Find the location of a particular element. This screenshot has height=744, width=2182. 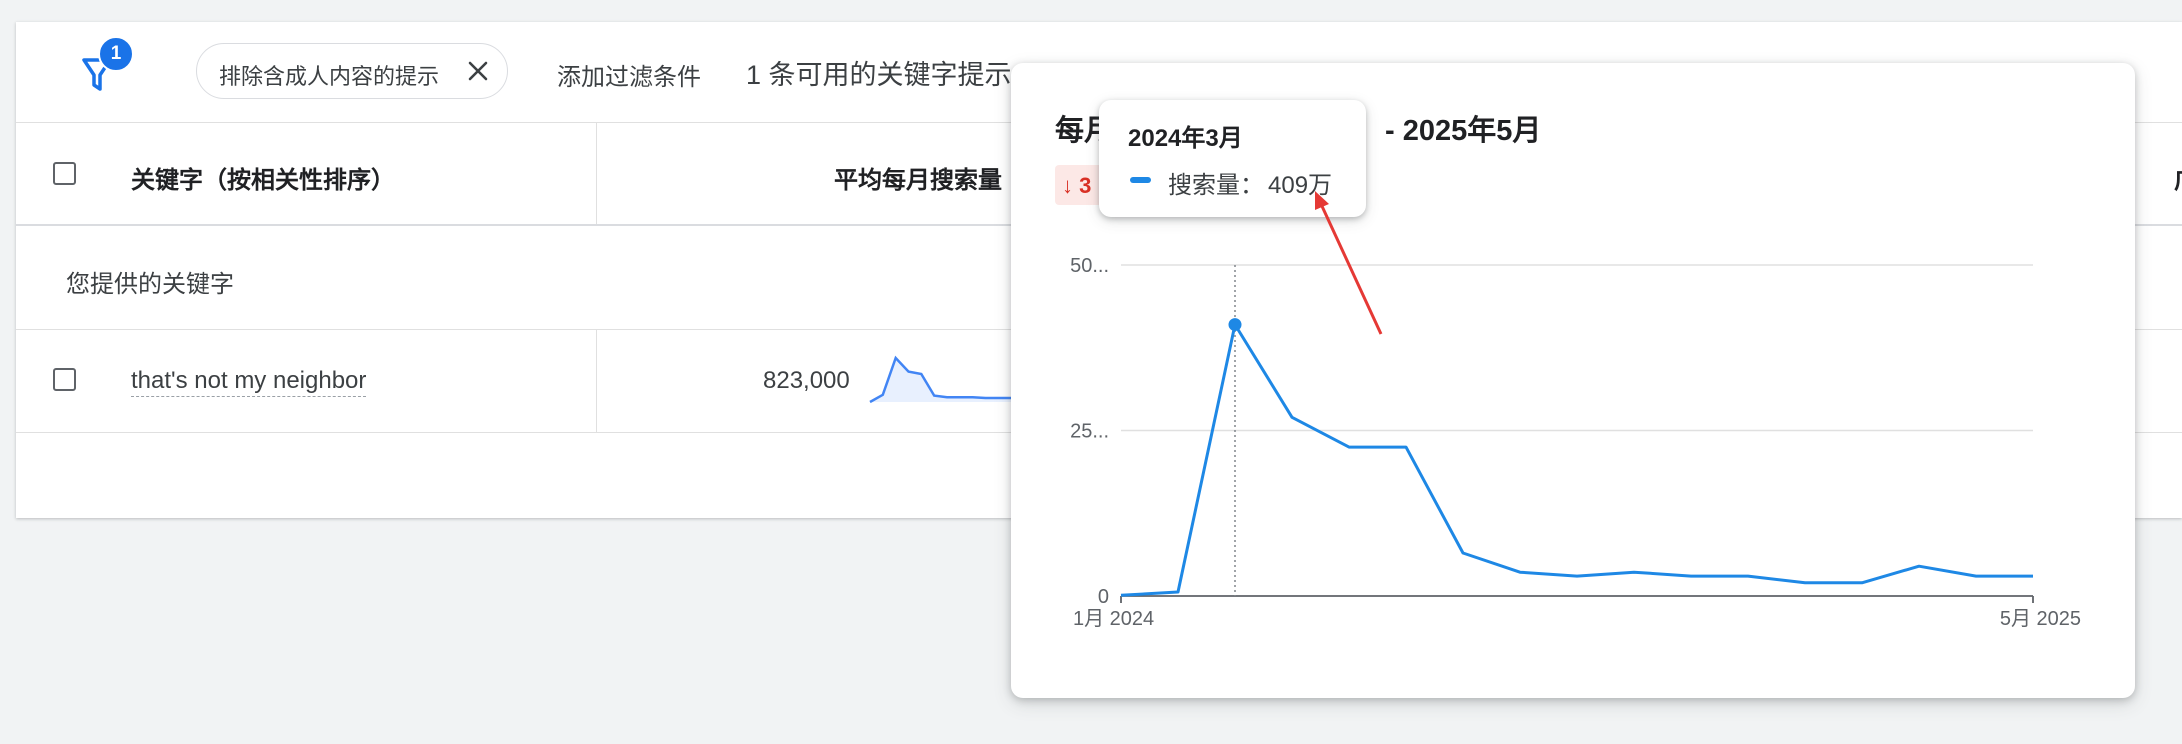

x-end-label: 5月 2025 is located at coordinates (2040, 619).